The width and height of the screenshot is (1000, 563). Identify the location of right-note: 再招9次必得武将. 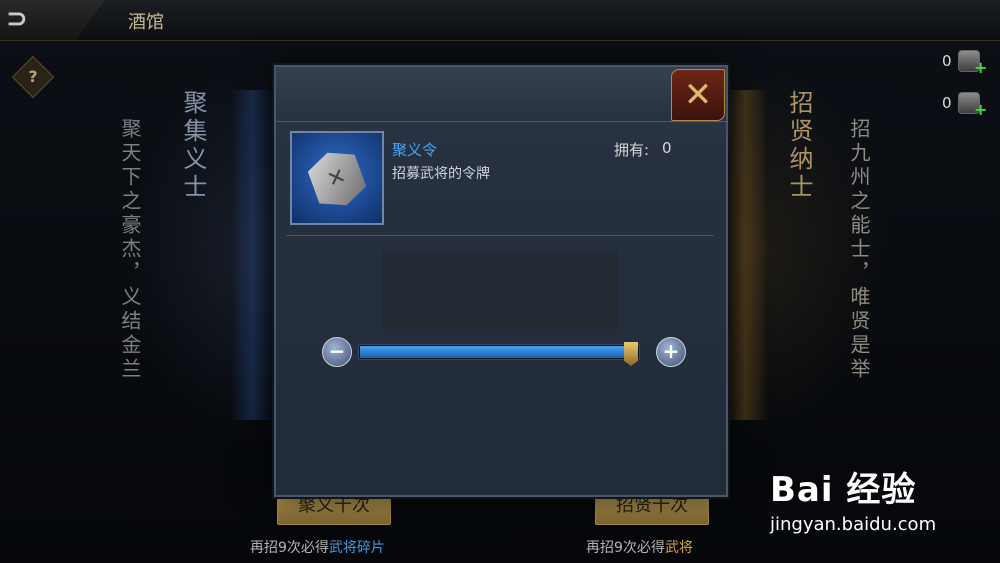
(639, 547).